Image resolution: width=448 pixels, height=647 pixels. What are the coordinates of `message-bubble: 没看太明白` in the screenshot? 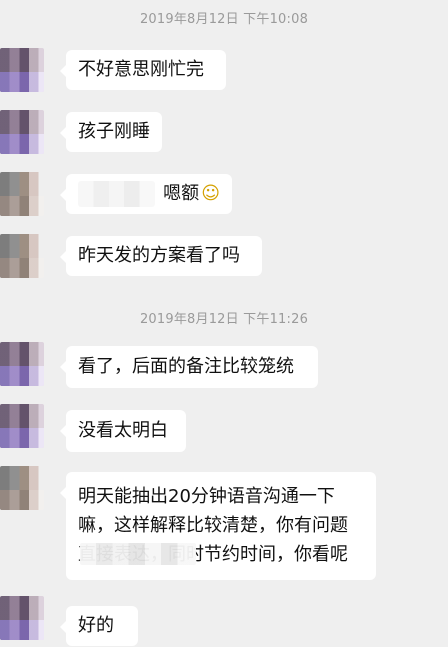 It's located at (123, 431).